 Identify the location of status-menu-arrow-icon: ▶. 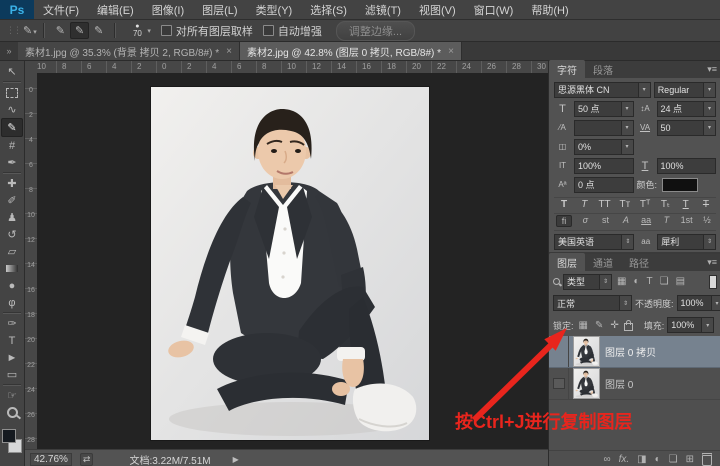
(236, 459).